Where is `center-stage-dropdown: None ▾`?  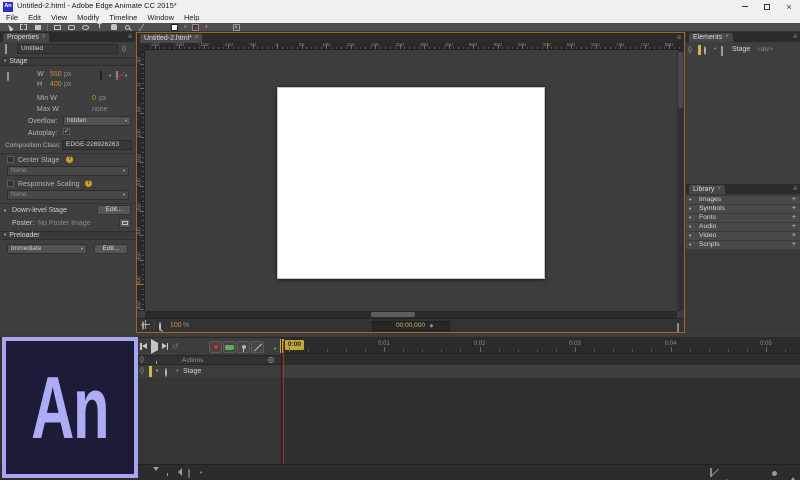 center-stage-dropdown: None ▾ is located at coordinates (68, 171).